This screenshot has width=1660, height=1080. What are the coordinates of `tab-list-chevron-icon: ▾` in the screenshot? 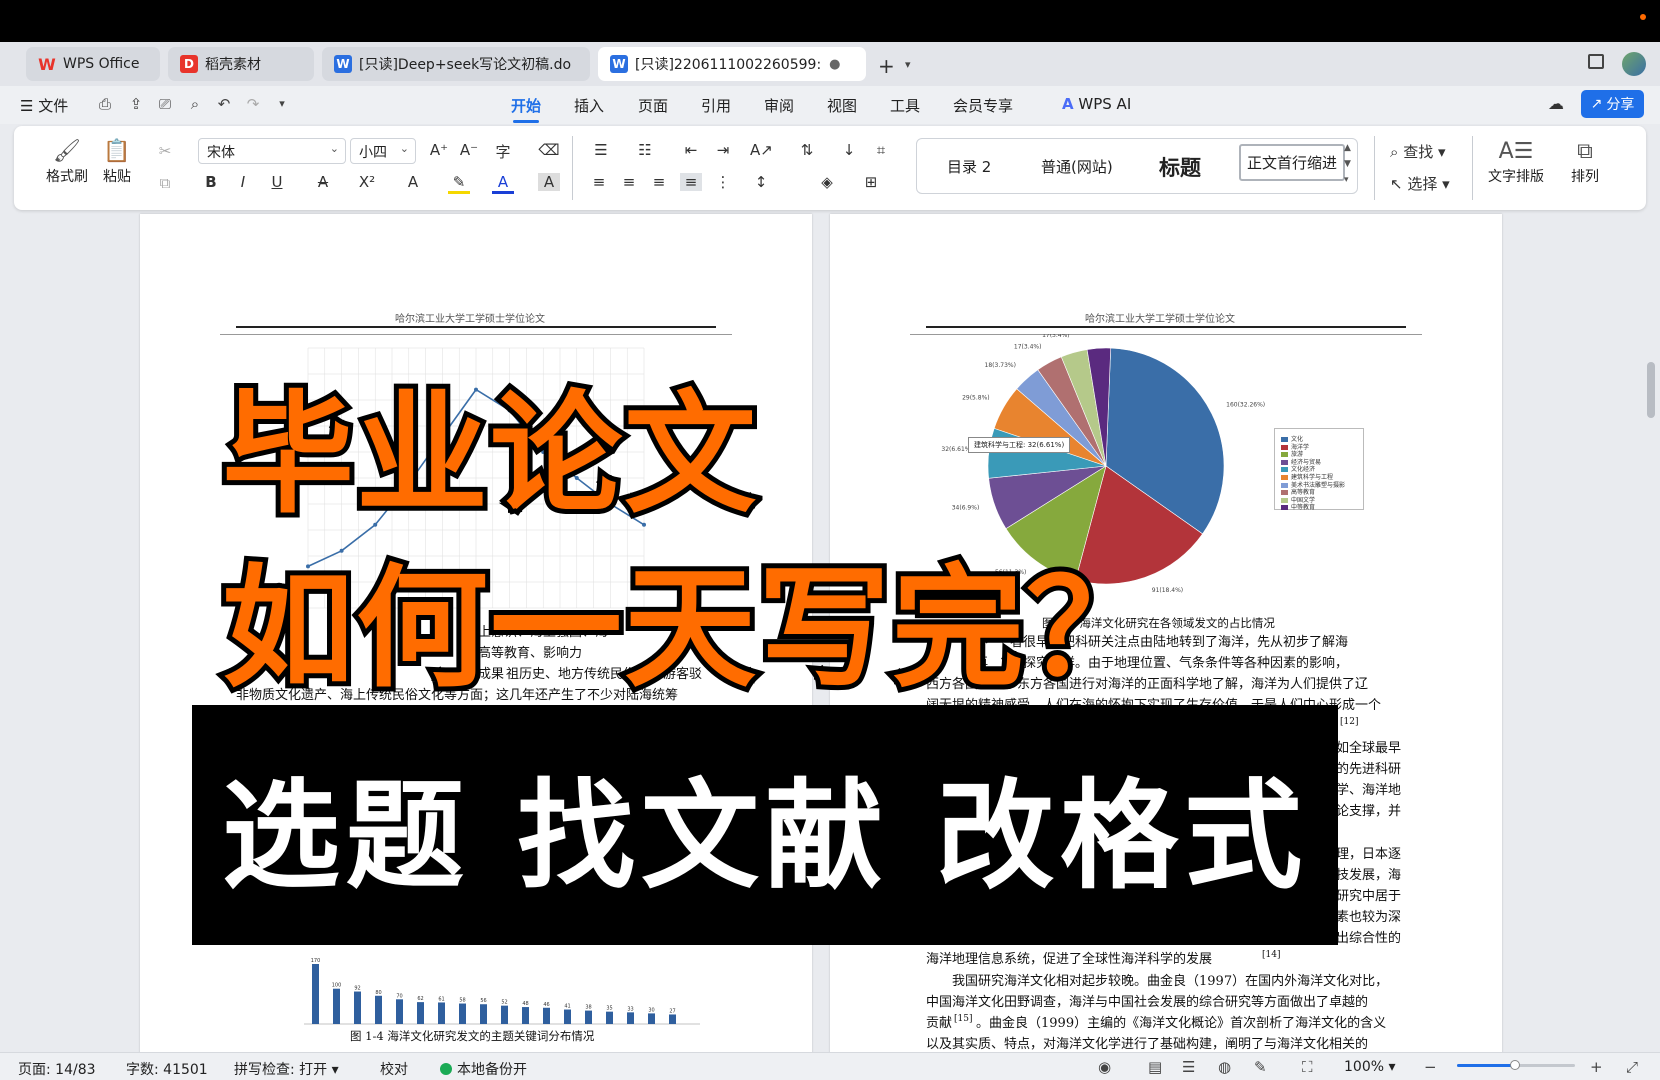 It's located at (908, 64).